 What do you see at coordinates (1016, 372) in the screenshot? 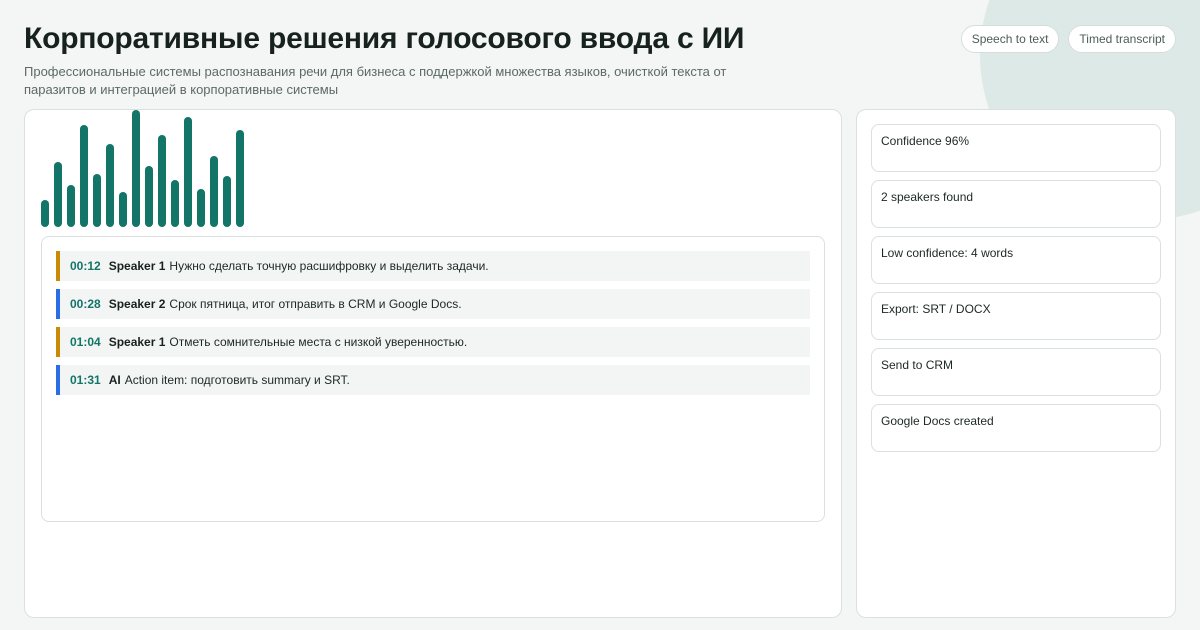
I see `card-send-crm: Send to CRM` at bounding box center [1016, 372].